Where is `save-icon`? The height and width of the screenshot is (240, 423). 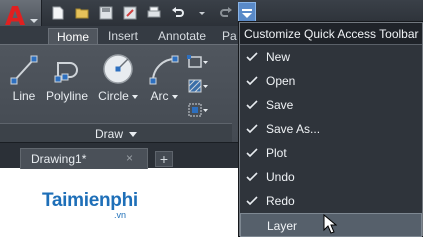 save-icon is located at coordinates (106, 13).